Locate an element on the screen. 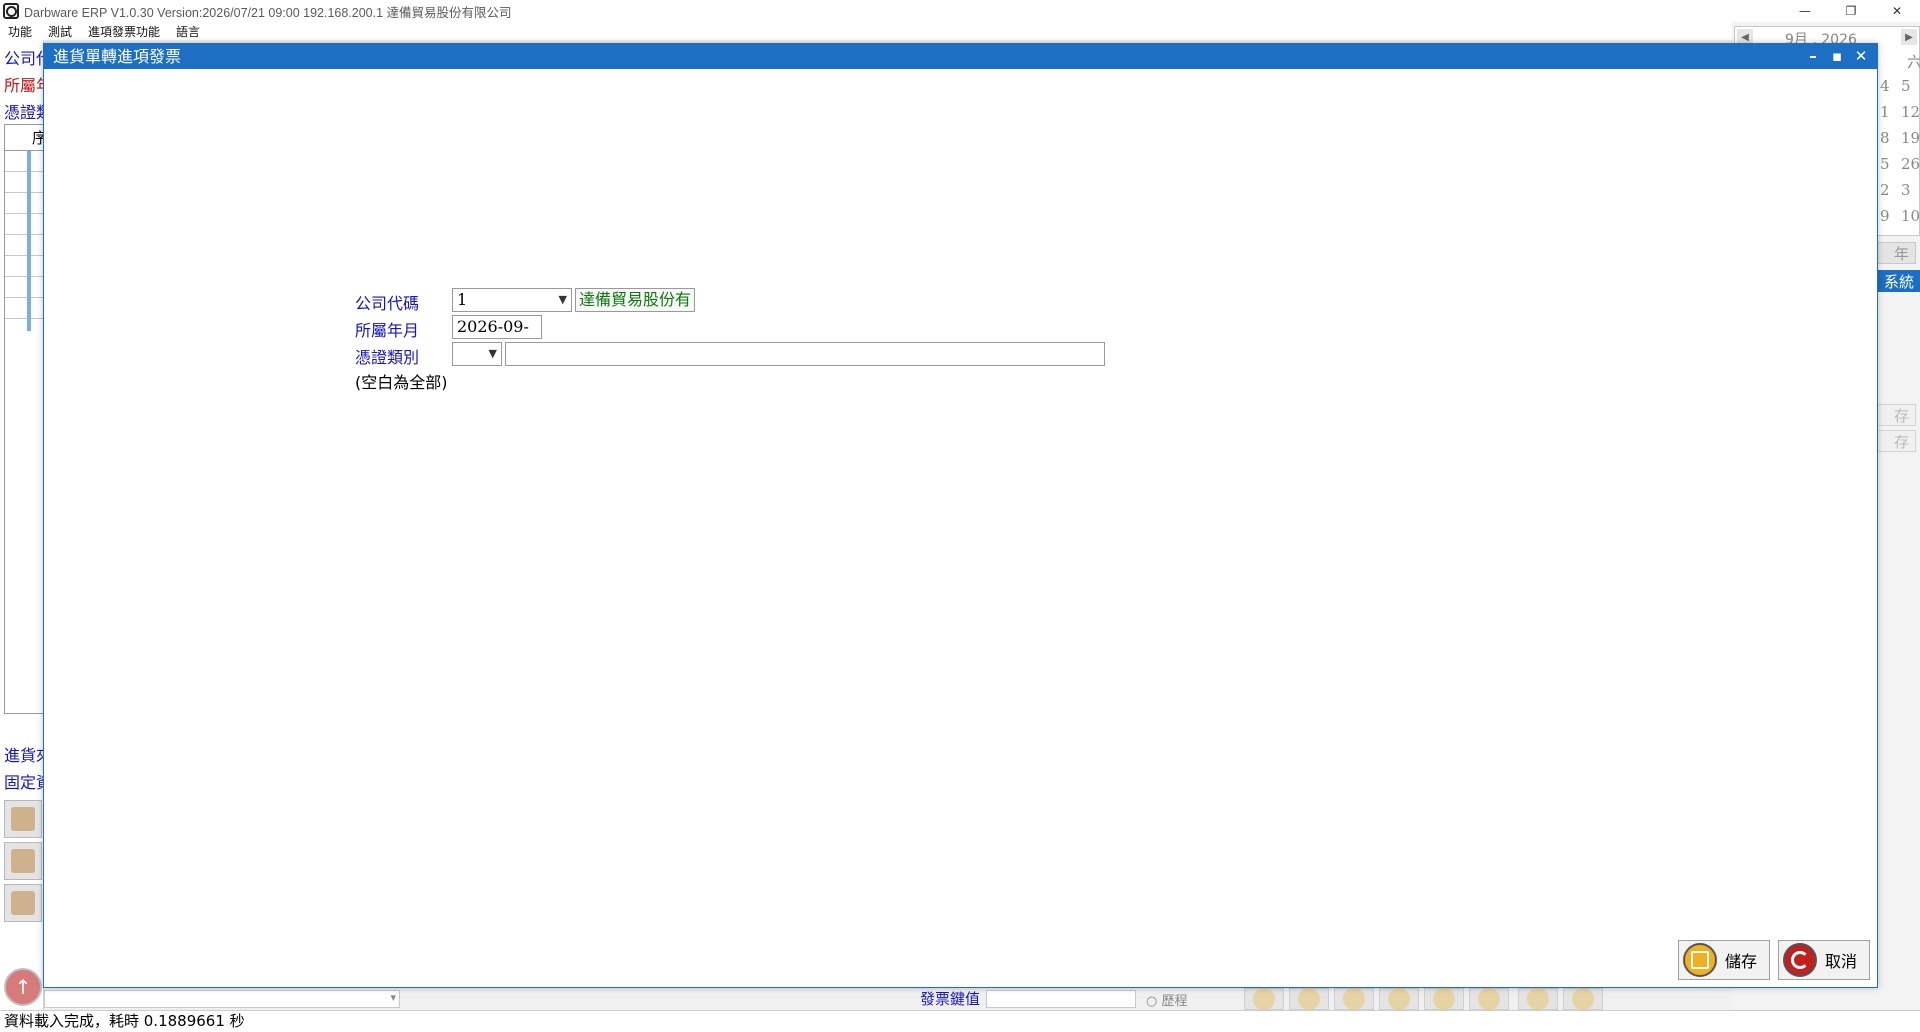  dialog-titlebar: 進貨單轉進項發票 – ▪ ✕ is located at coordinates (960, 56).